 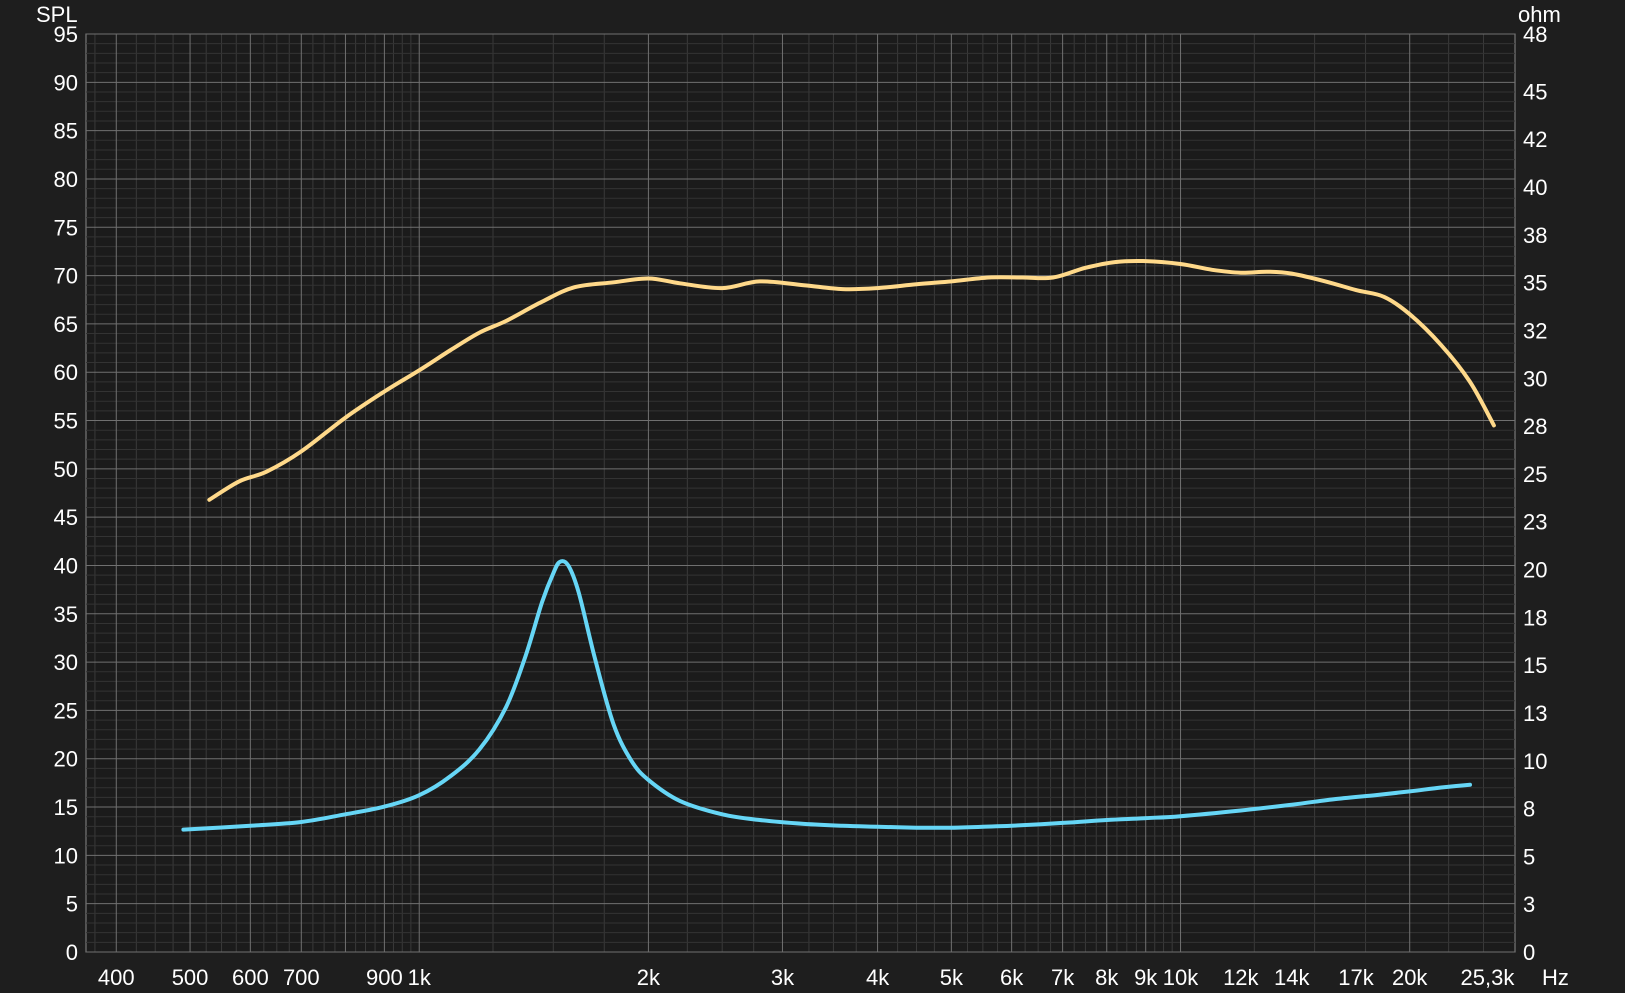 What do you see at coordinates (1529, 809) in the screenshot?
I see `y-right-tick-label: 8` at bounding box center [1529, 809].